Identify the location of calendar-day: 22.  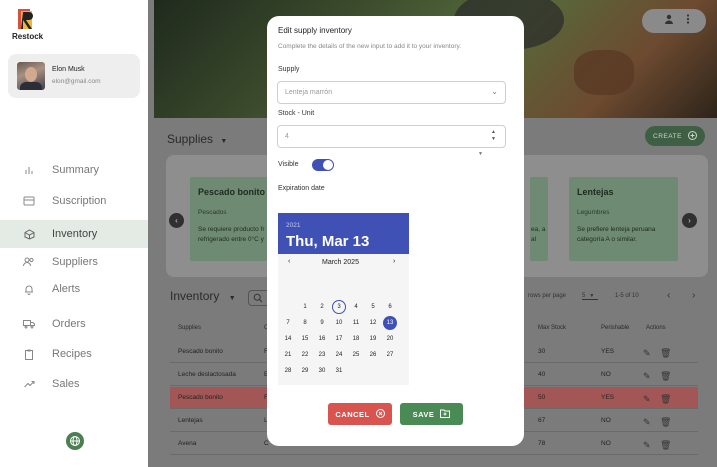
(305, 355).